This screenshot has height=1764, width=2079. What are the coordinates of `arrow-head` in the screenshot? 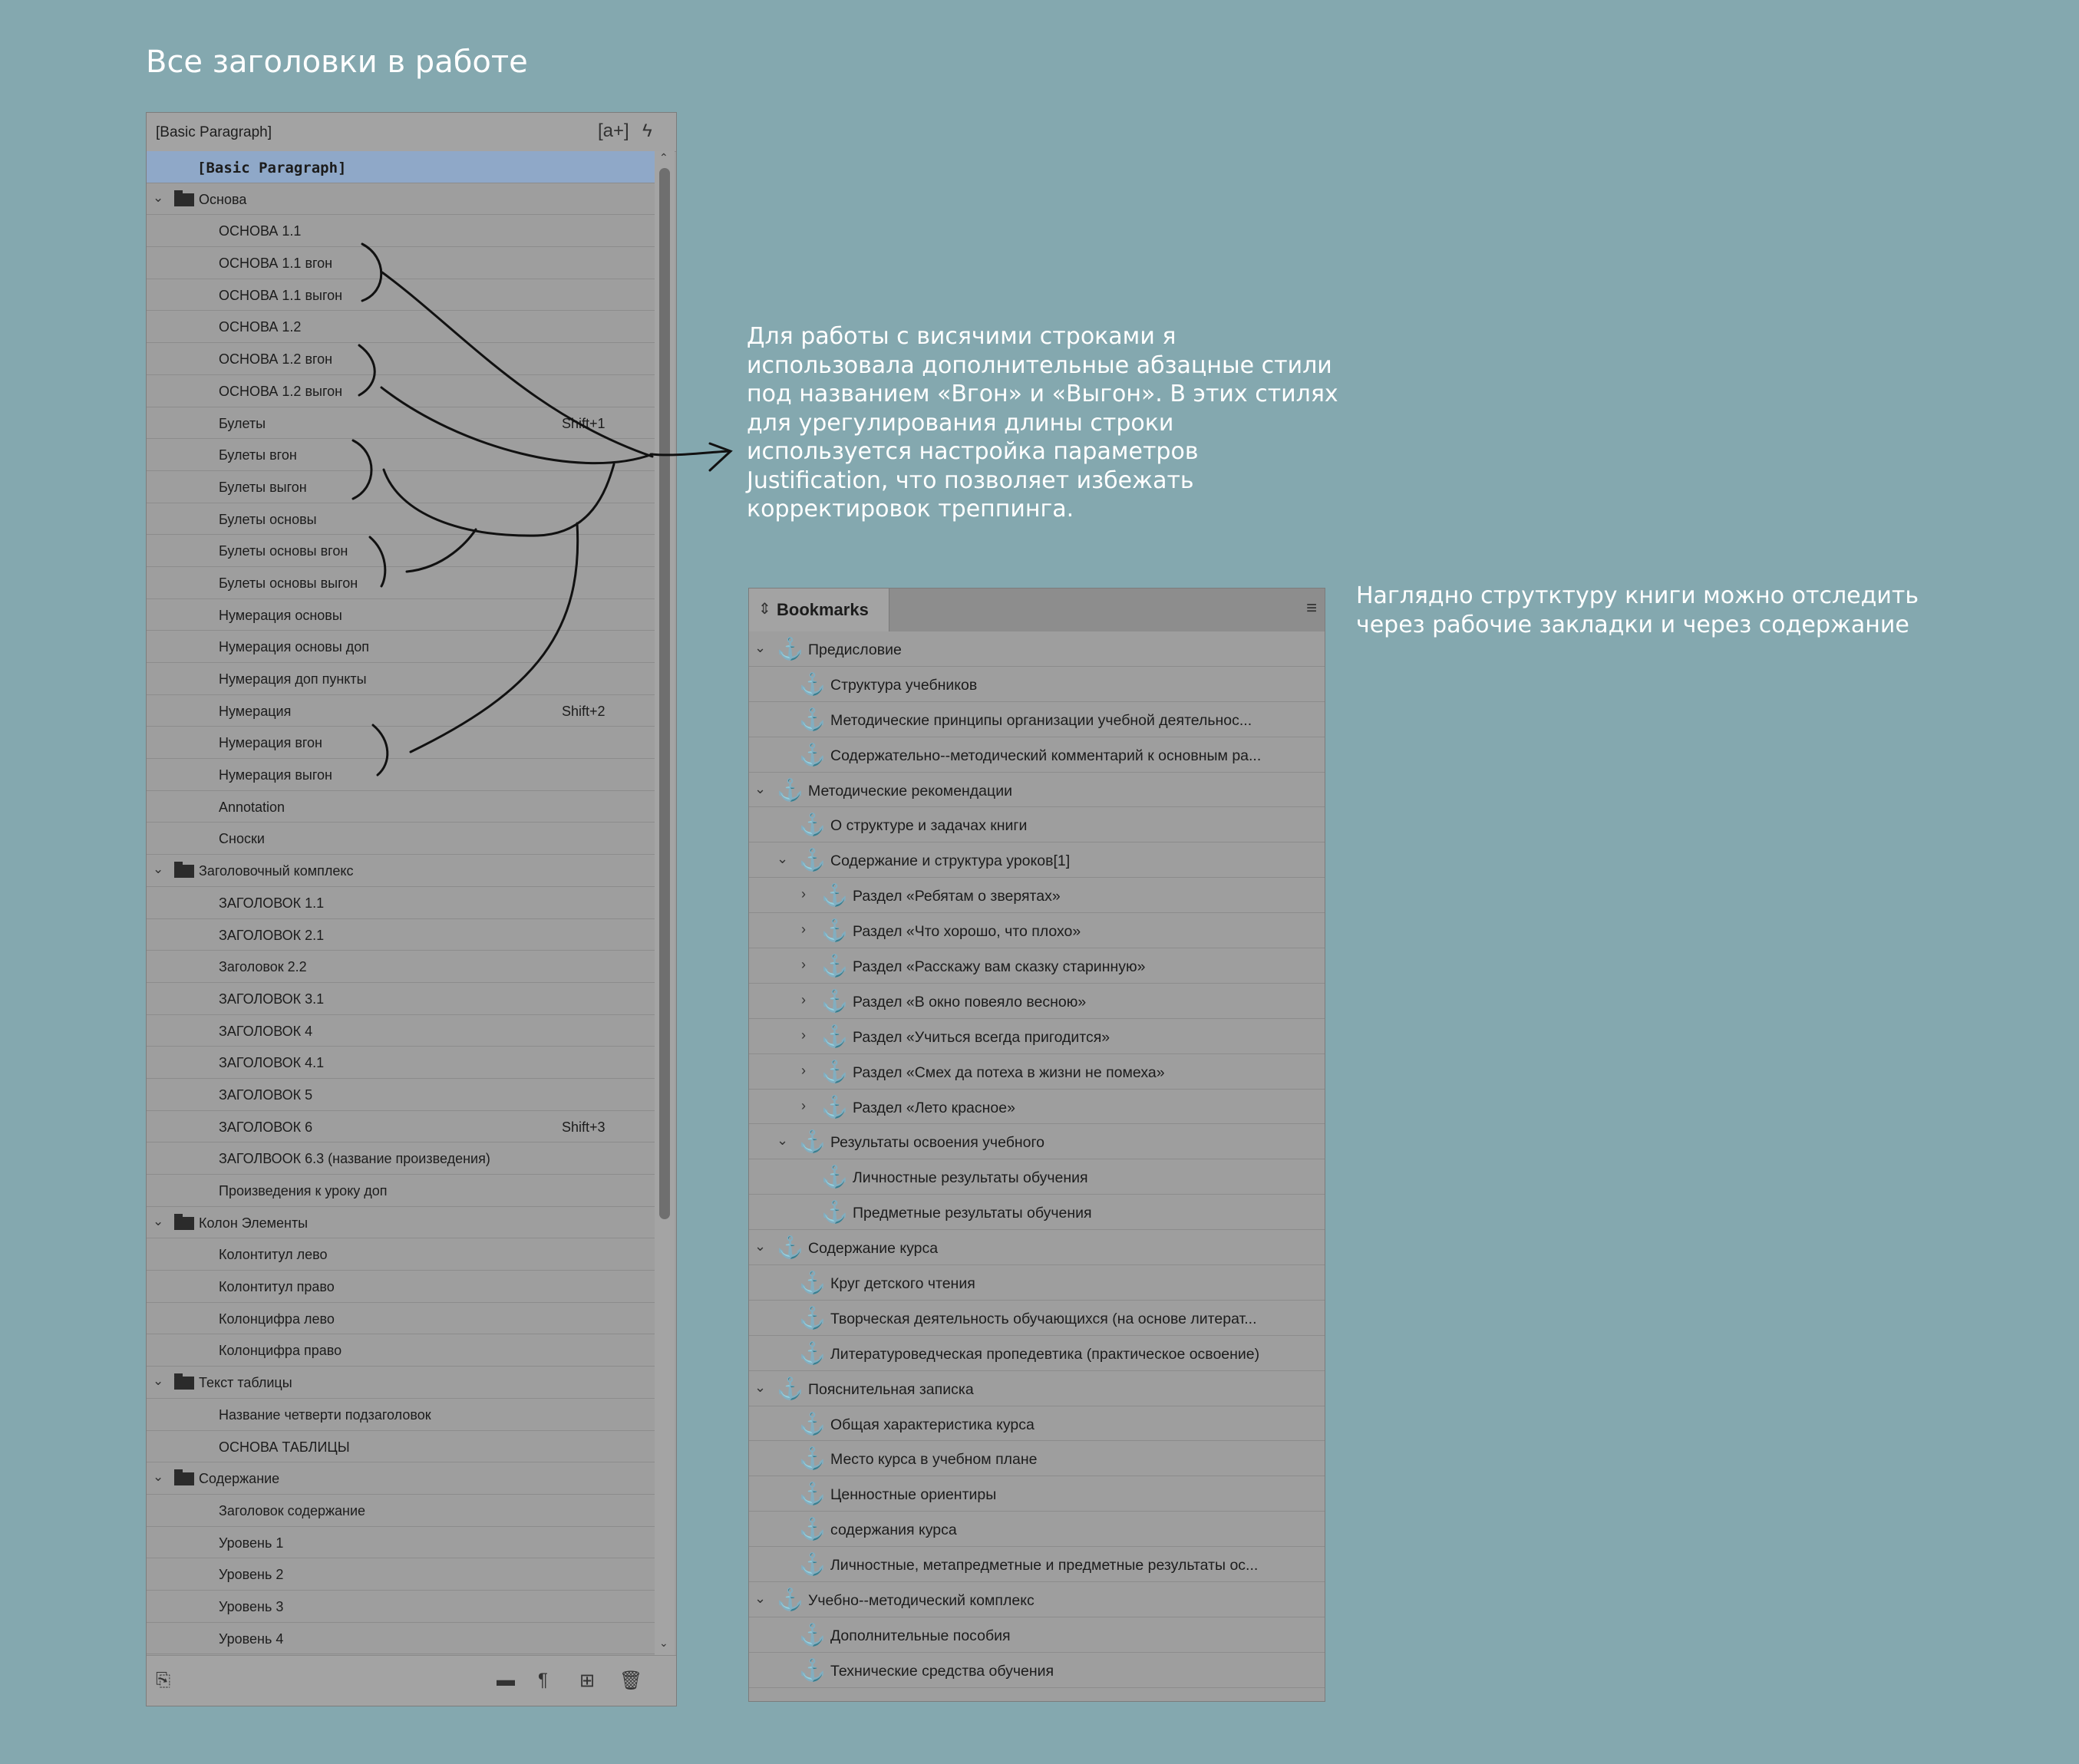 It's located at (720, 457).